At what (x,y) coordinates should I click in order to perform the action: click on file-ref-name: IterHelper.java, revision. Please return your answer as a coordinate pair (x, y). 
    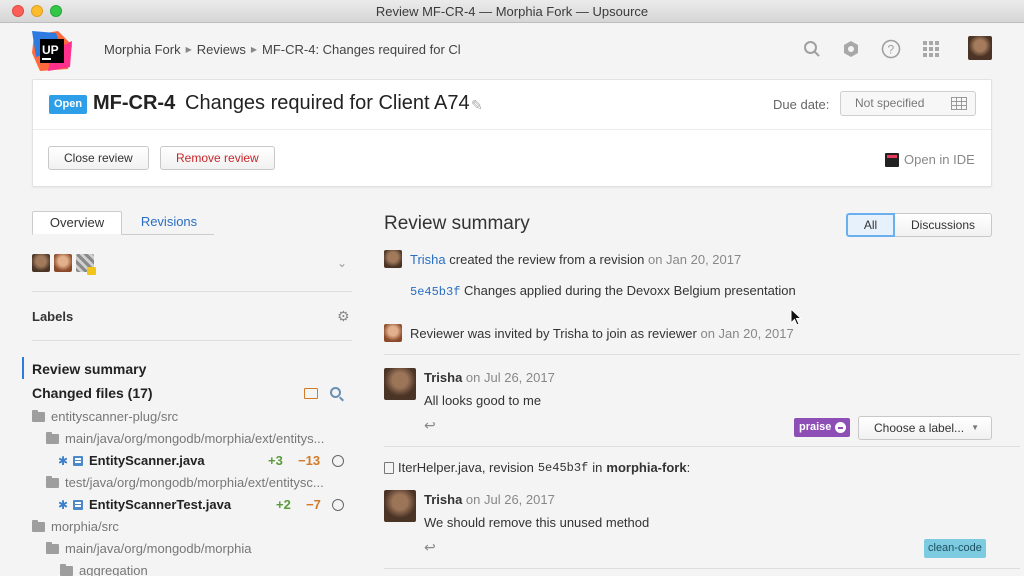
    Looking at the image, I should click on (466, 467).